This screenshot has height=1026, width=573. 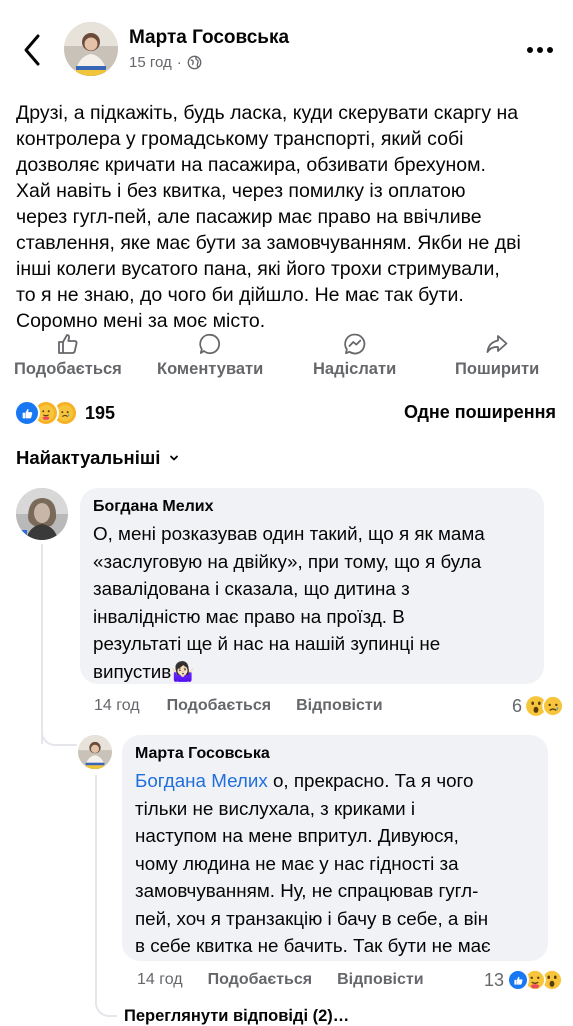 I want to click on reply-meta: 14 год Подобається Відповісти 13, so click(x=350, y=980).